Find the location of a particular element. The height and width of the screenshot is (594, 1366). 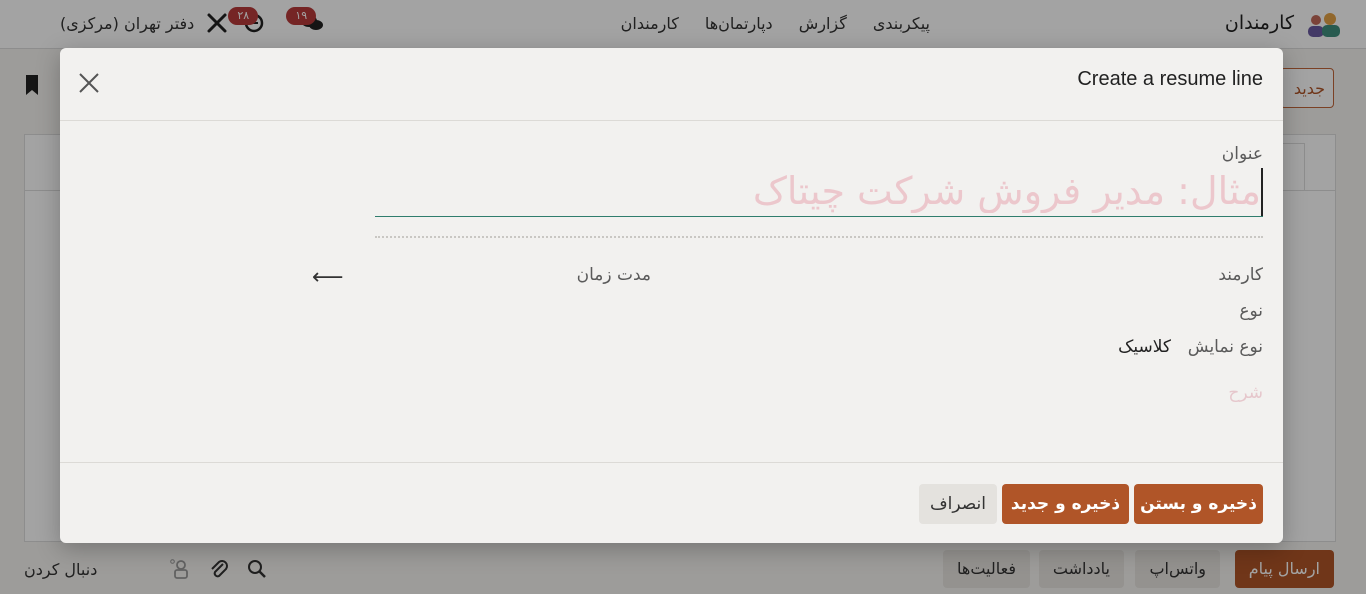

close-icon is located at coordinates (89, 83).